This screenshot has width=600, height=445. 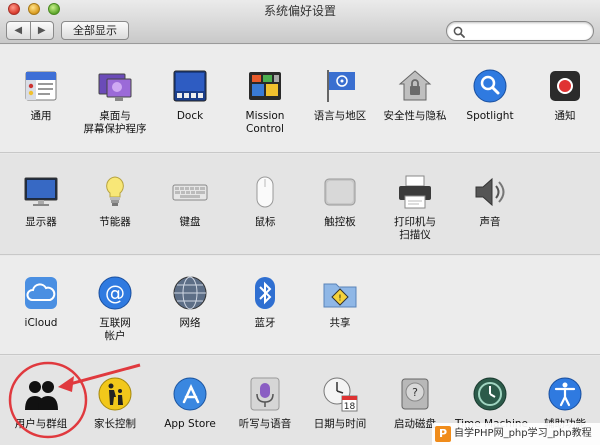 I want to click on pane-dock: Dock, so click(x=190, y=95).